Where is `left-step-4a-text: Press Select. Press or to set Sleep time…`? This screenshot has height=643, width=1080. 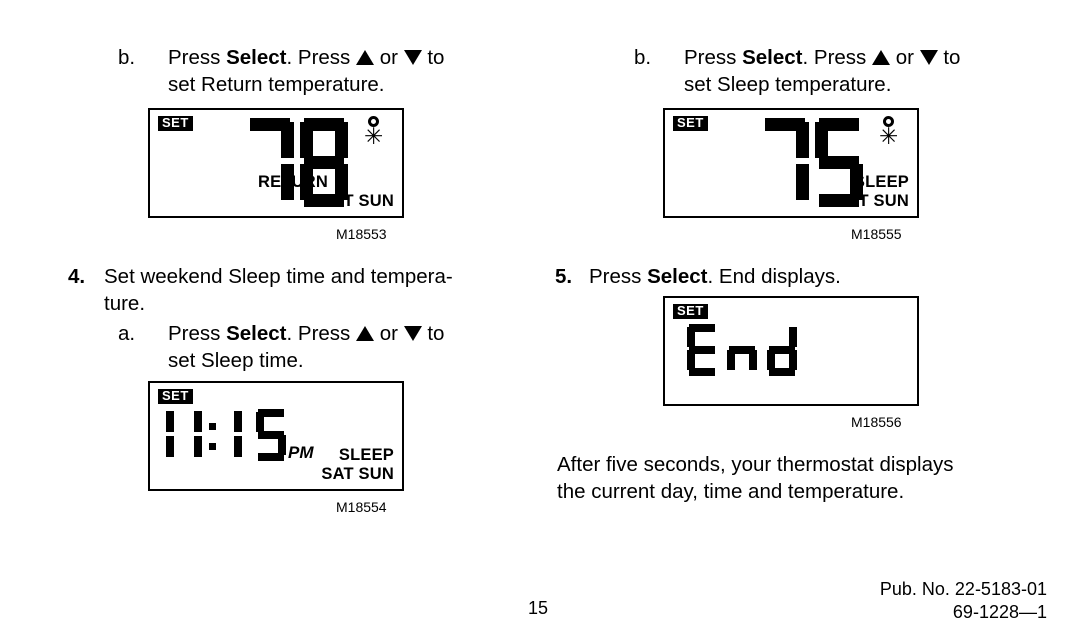 left-step-4a-text: Press Select. Press or to set Sleep time… is located at coordinates (343, 347).